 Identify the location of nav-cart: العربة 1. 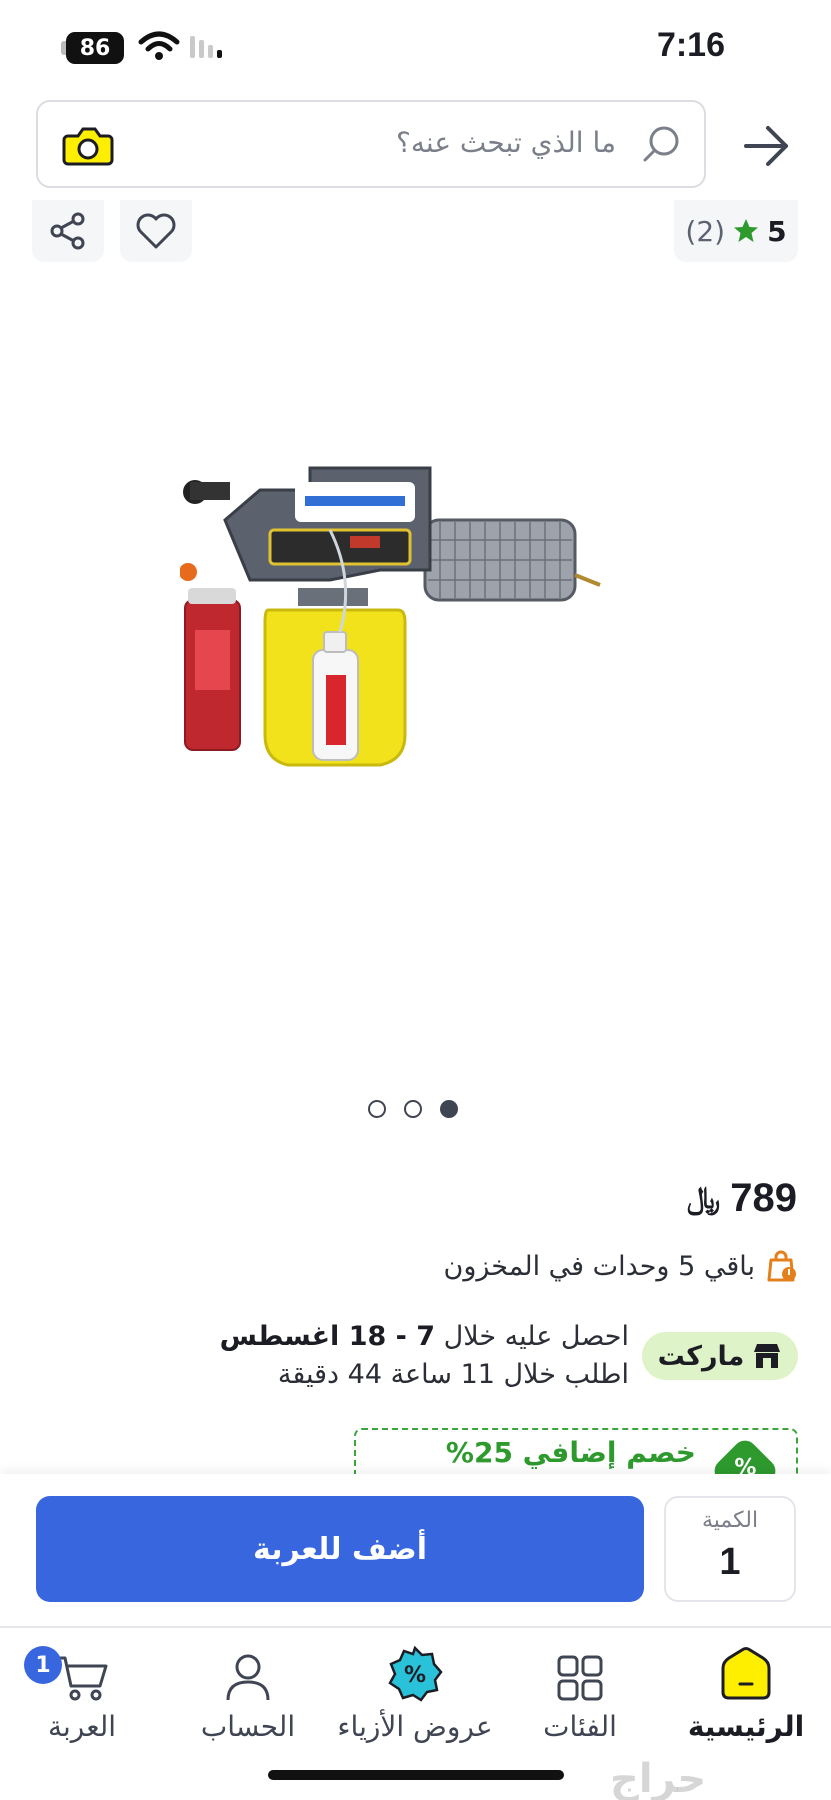
(82, 1696).